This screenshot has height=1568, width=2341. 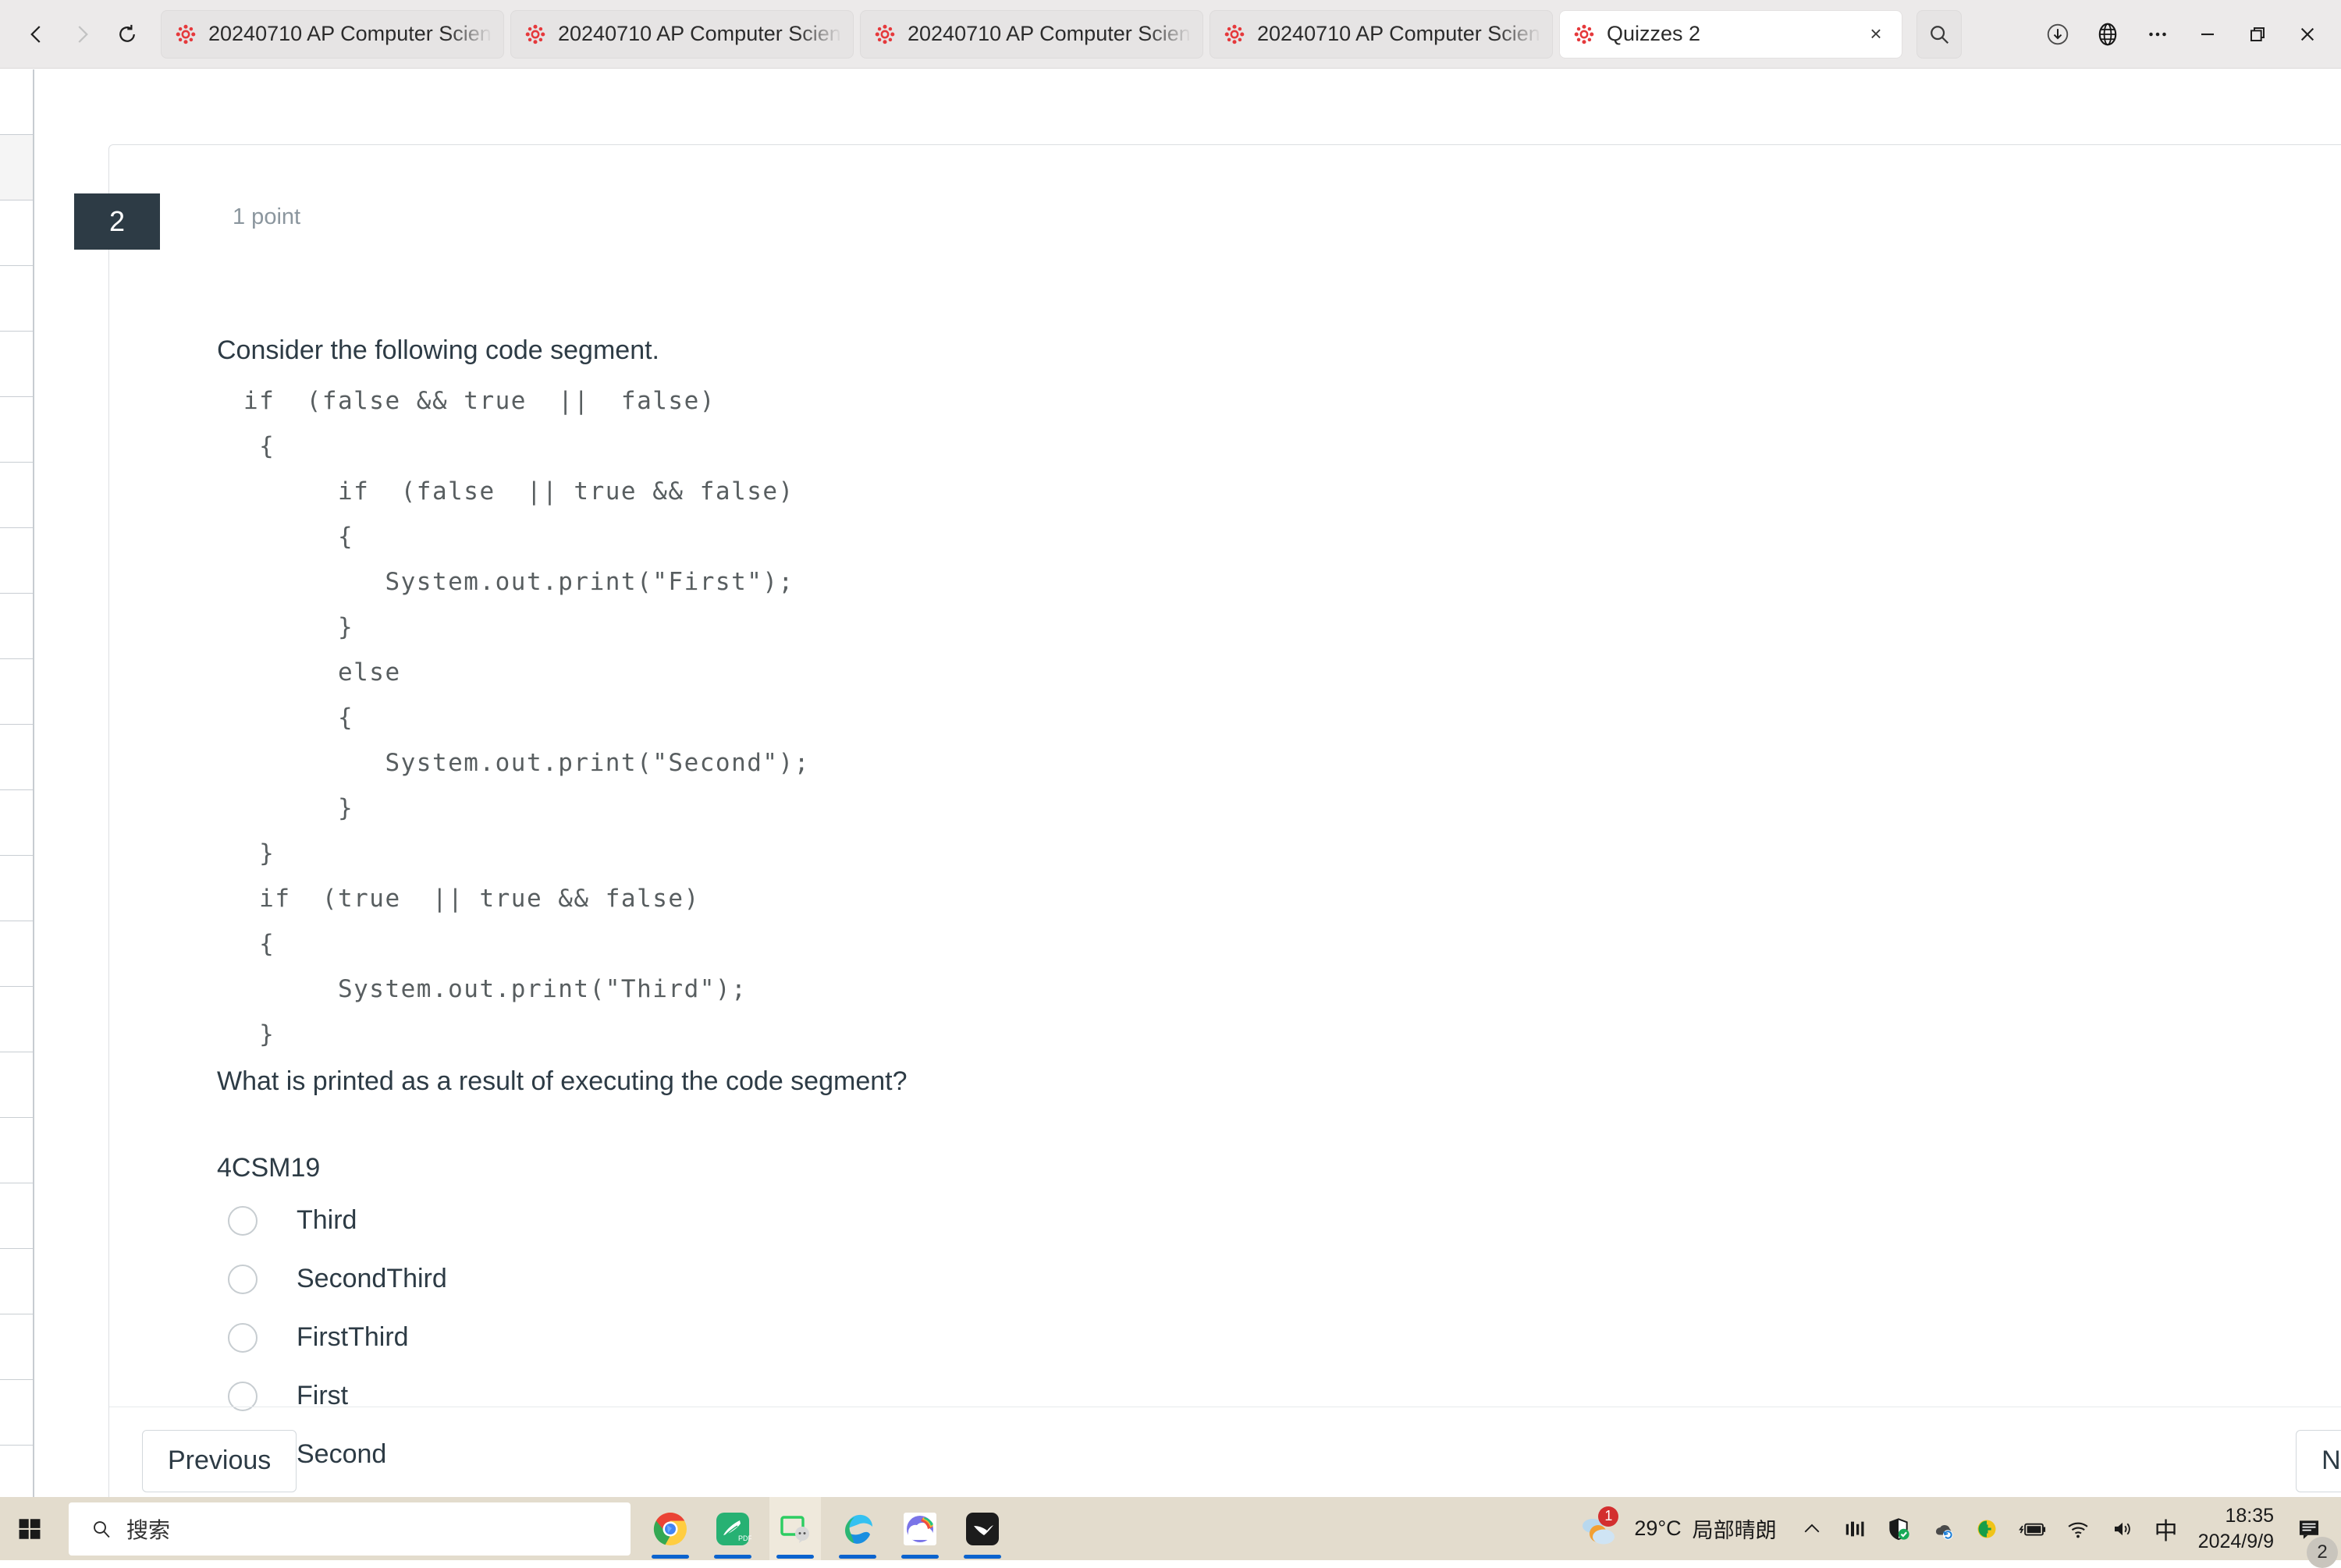 I want to click on restore-button, so click(x=2257, y=35).